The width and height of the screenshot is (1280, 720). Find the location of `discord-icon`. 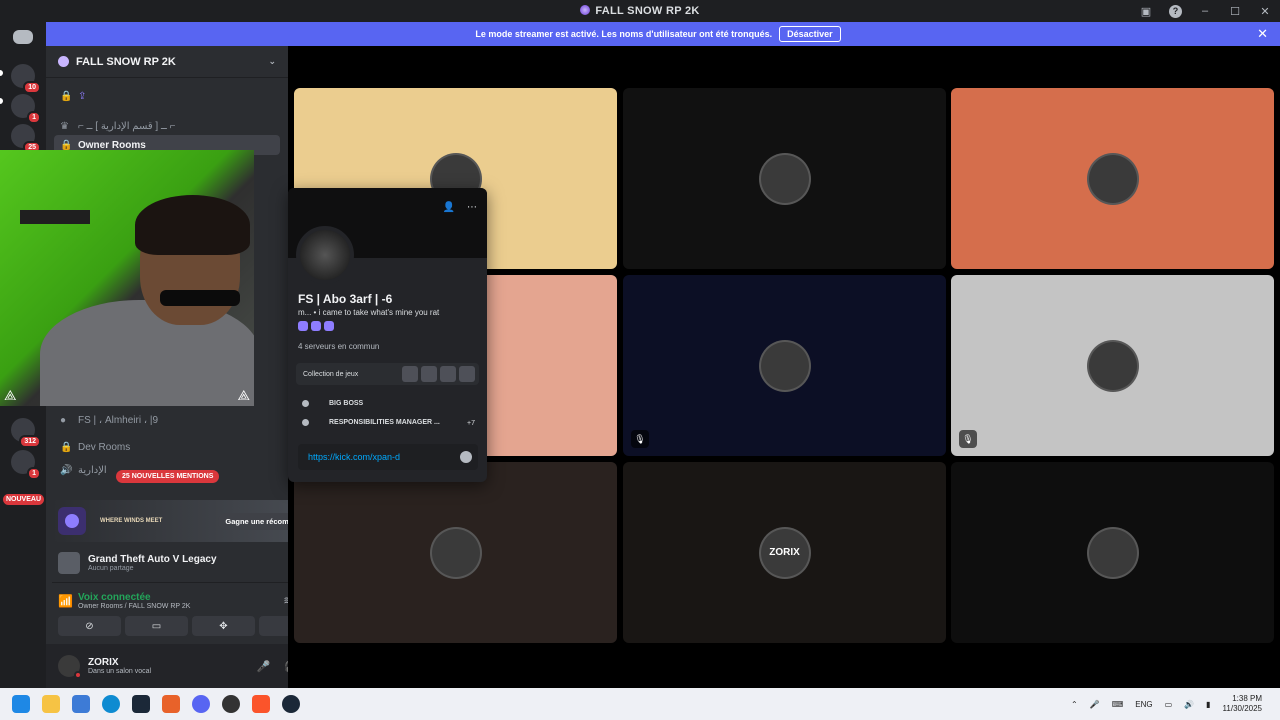

discord-icon is located at coordinates (201, 704).